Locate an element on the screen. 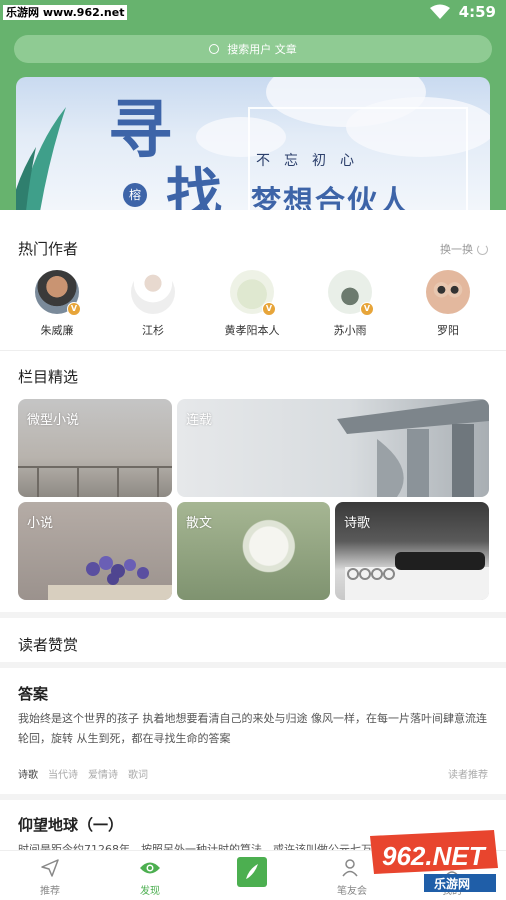  author-item: V 黄孝阳本人 is located at coordinates (252, 304).